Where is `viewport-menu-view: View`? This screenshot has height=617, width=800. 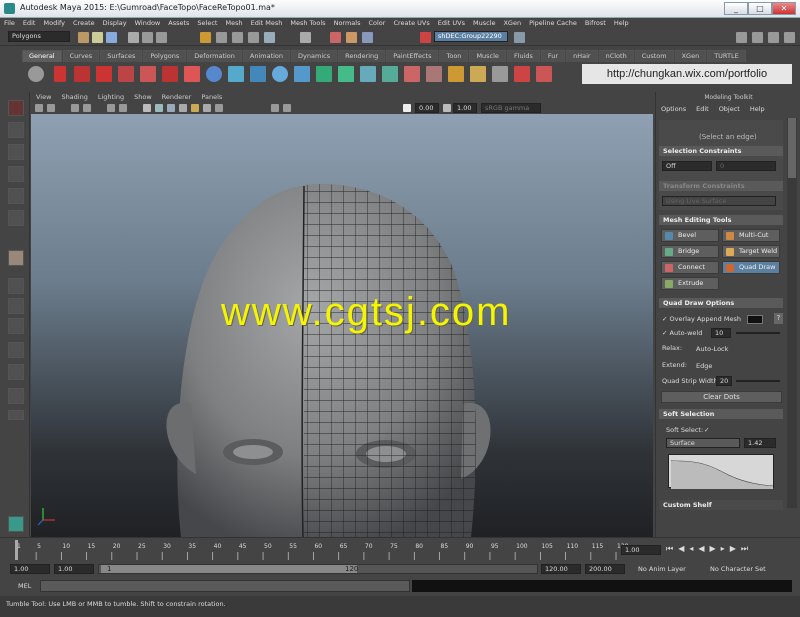
viewport-menu-view: View is located at coordinates (43, 97).